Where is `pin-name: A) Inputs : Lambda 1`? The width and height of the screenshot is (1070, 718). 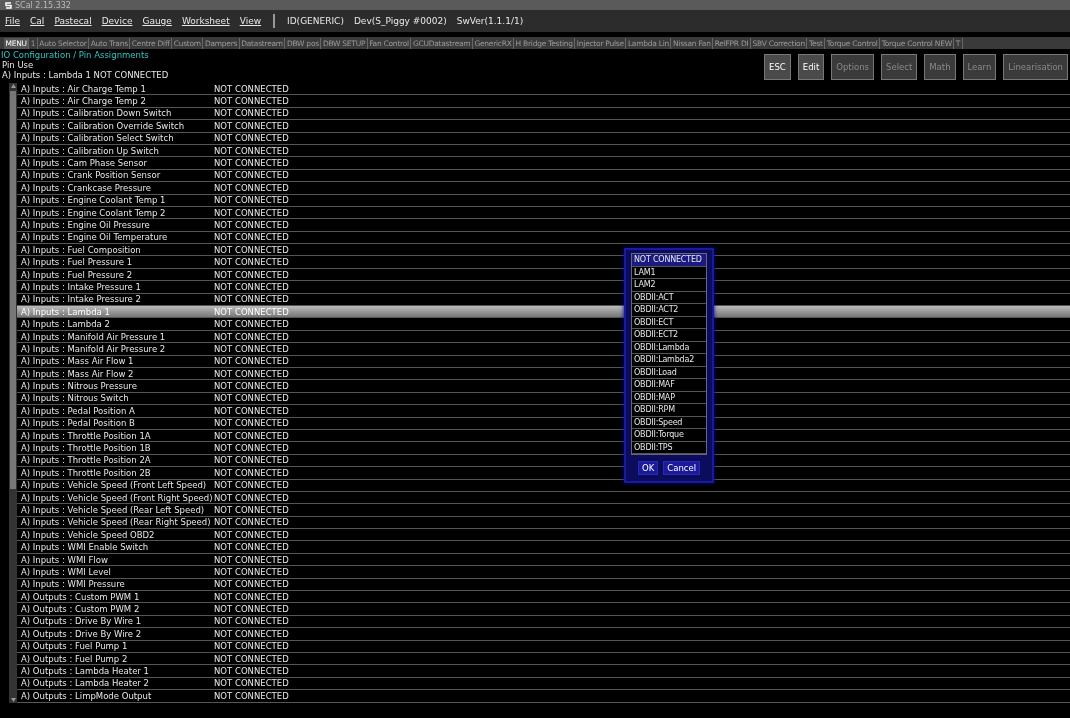 pin-name: A) Inputs : Lambda 1 is located at coordinates (65, 311).